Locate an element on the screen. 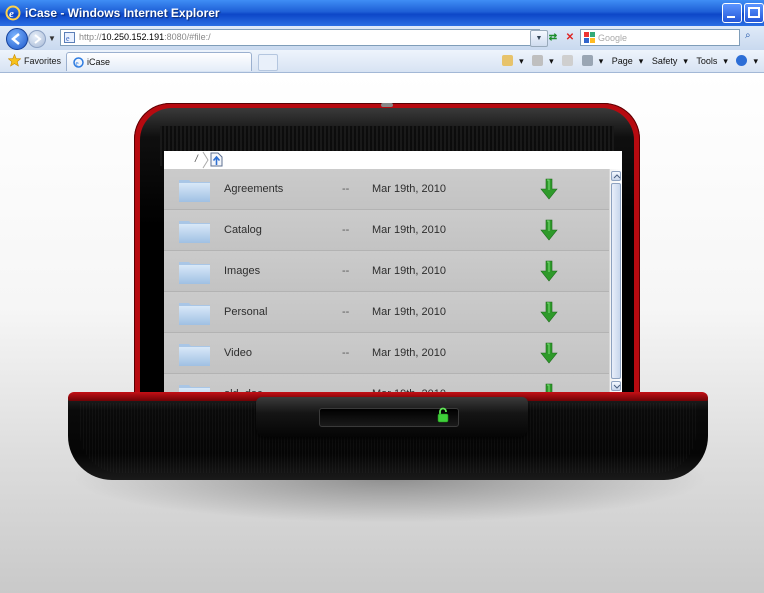 This screenshot has width=764, height=593. chevron-up-icon is located at coordinates (617, 176).